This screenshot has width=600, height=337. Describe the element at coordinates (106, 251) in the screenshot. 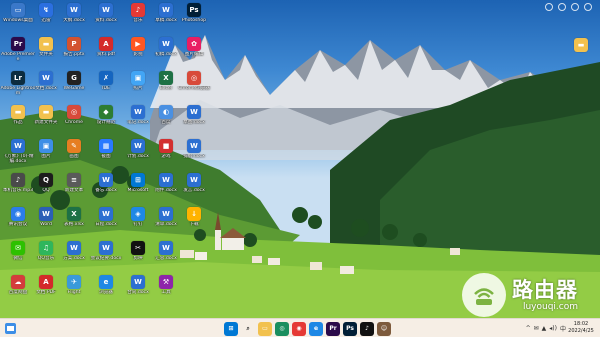

I see `desktop-icon: W 会议纪要.docx` at that location.